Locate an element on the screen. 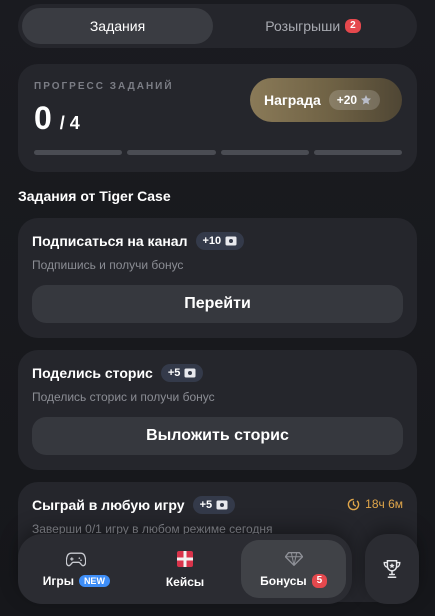  tab-raffles-label: Розыгрыши is located at coordinates (303, 26).